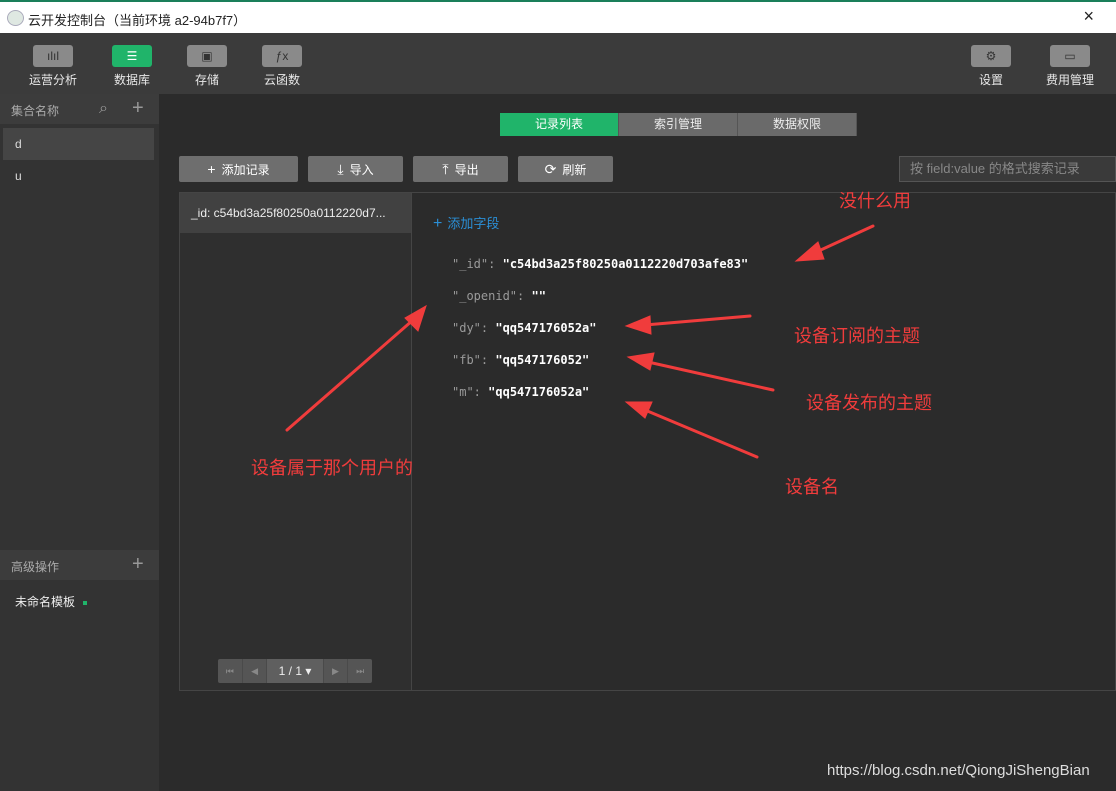 Image resolution: width=1116 pixels, height=791 pixels. Describe the element at coordinates (812, 487) in the screenshot. I see `annotation-device-name: 设备名` at that location.